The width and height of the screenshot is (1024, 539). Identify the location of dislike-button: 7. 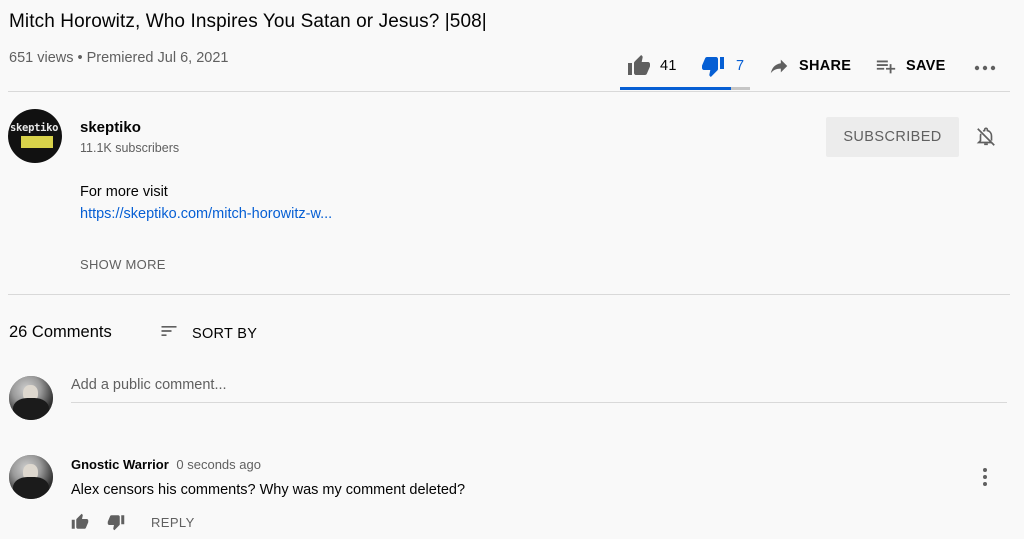
(722, 66).